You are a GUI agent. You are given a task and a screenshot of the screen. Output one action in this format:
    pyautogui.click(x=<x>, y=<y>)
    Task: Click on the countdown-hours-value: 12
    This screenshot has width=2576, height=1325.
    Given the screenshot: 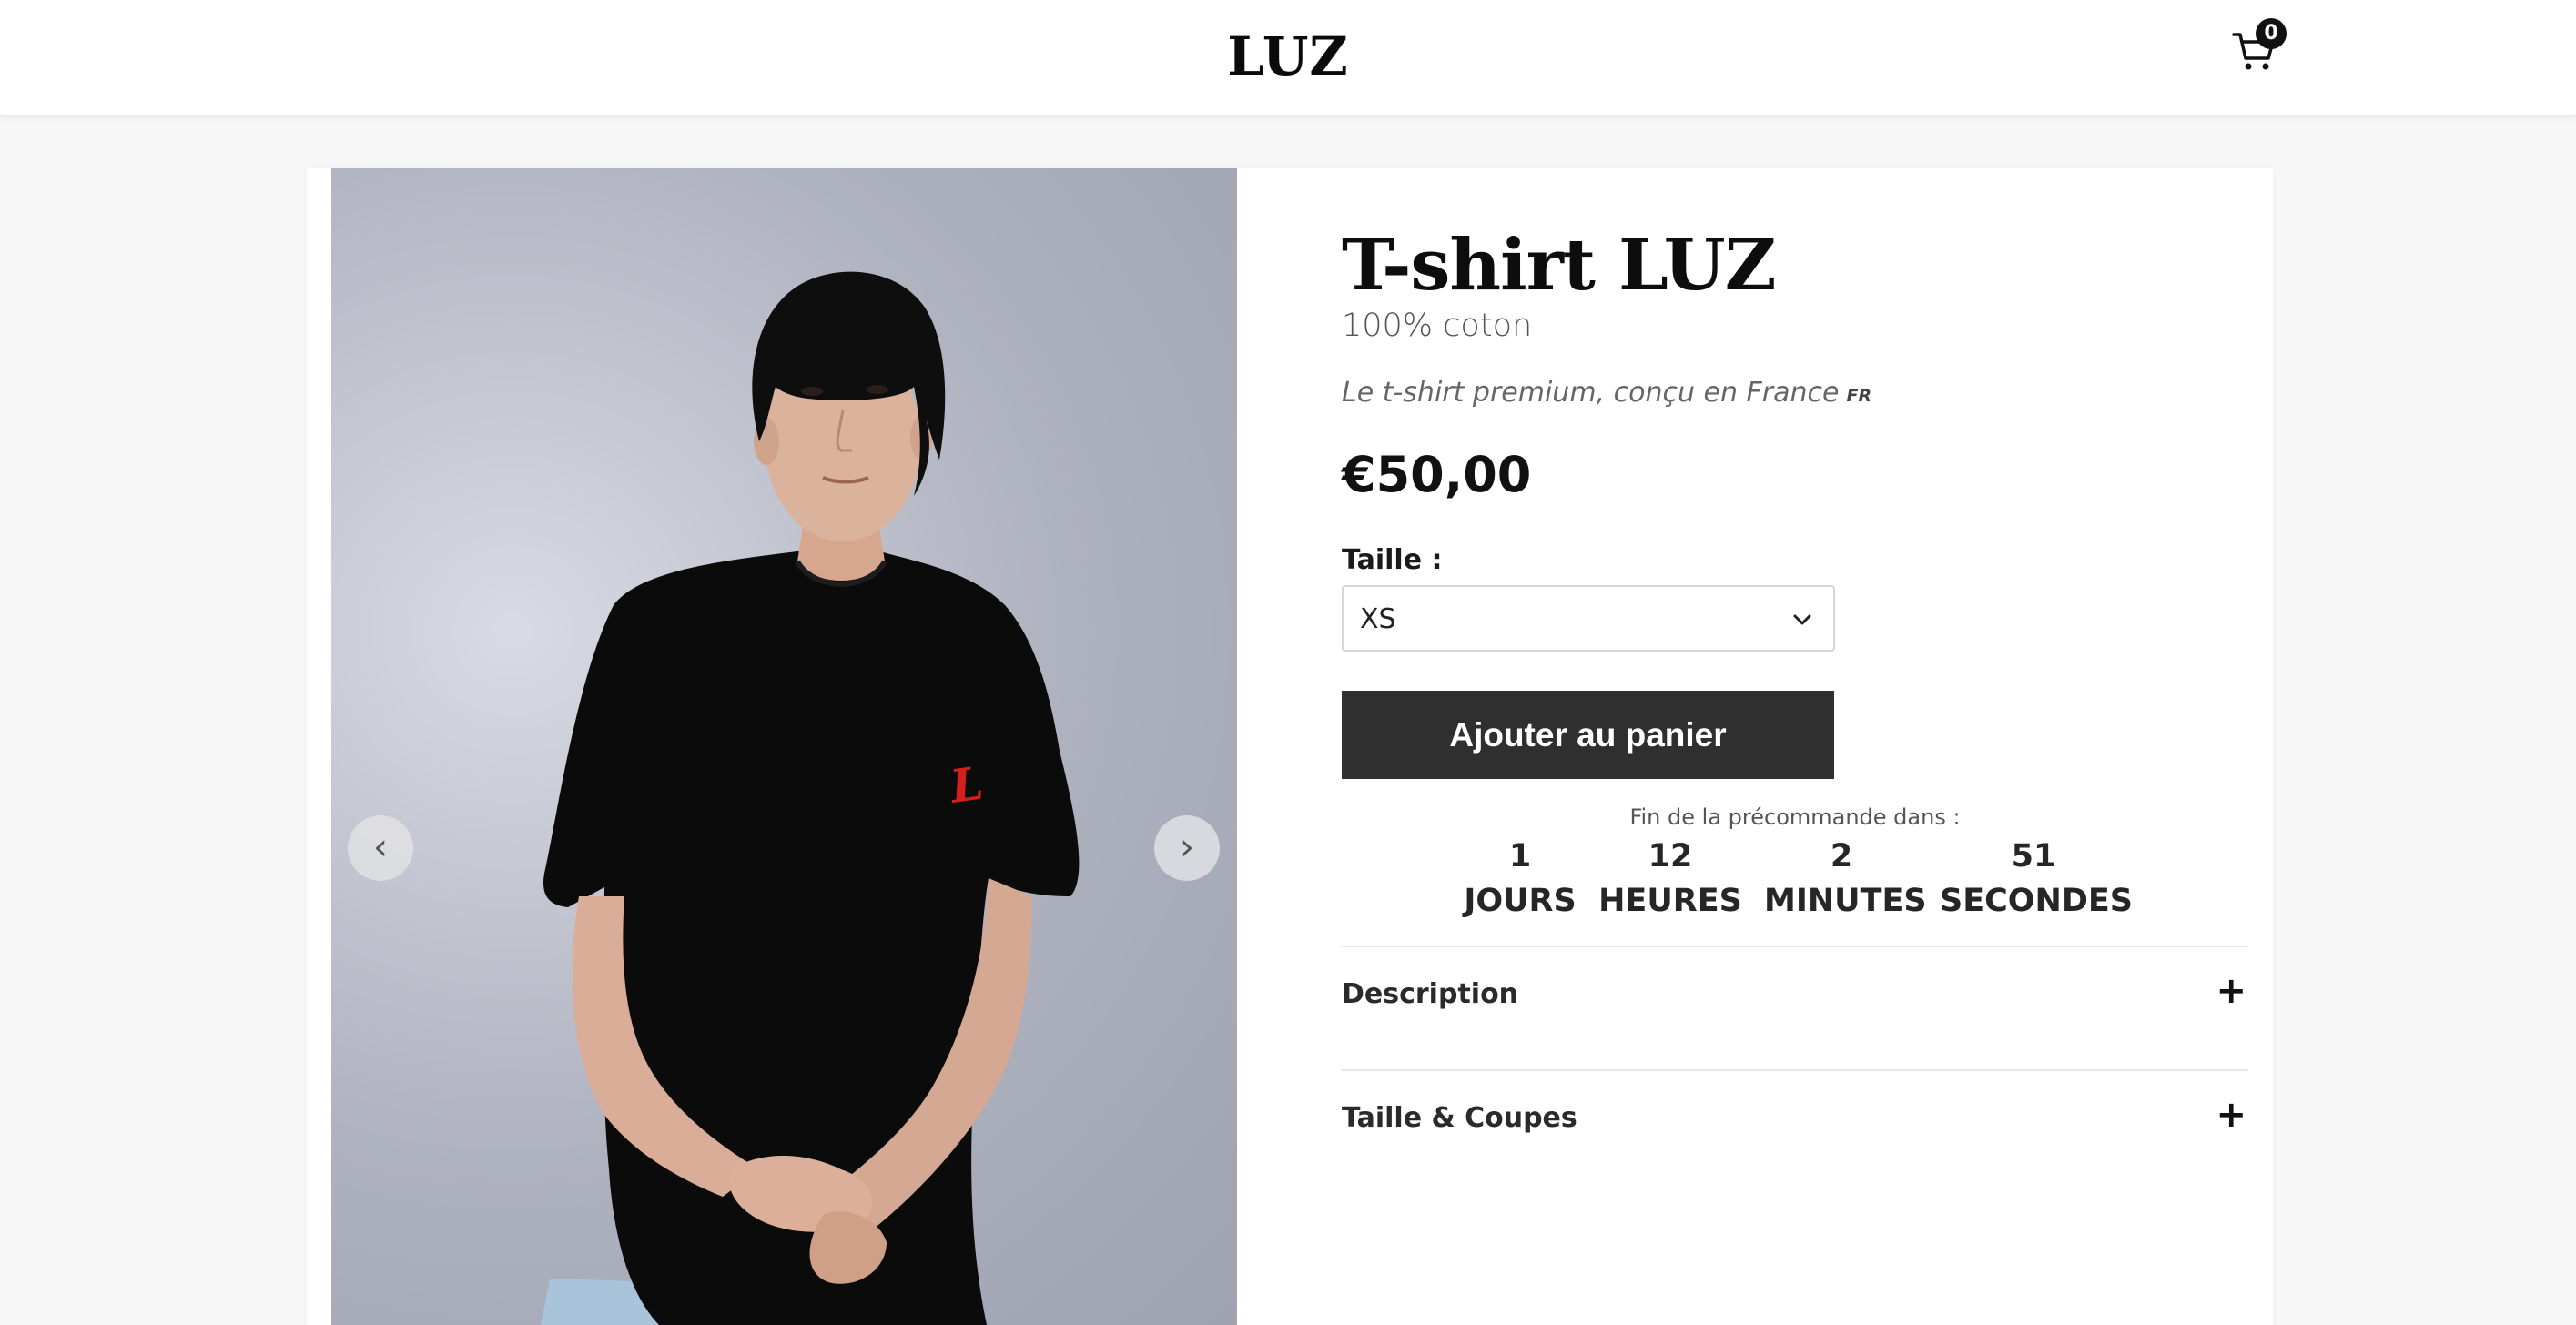 What is the action you would take?
    pyautogui.click(x=1670, y=857)
    